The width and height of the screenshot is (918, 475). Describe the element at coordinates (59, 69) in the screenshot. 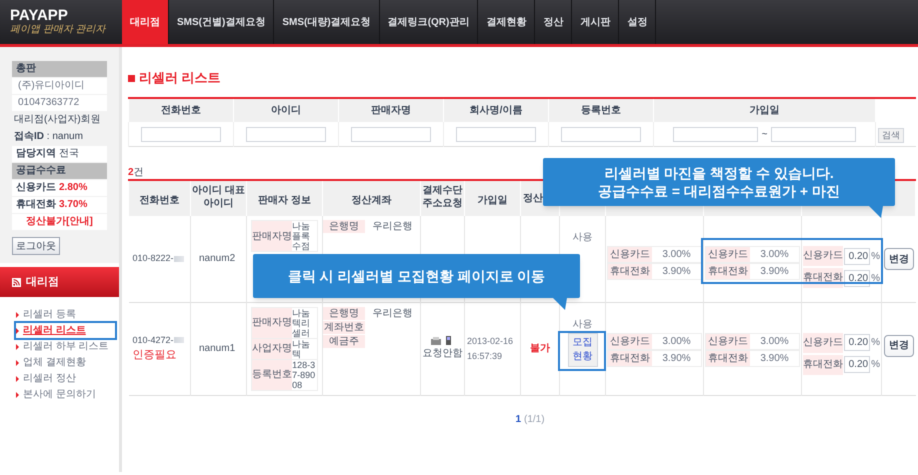

I see `panel-header: 총판` at that location.